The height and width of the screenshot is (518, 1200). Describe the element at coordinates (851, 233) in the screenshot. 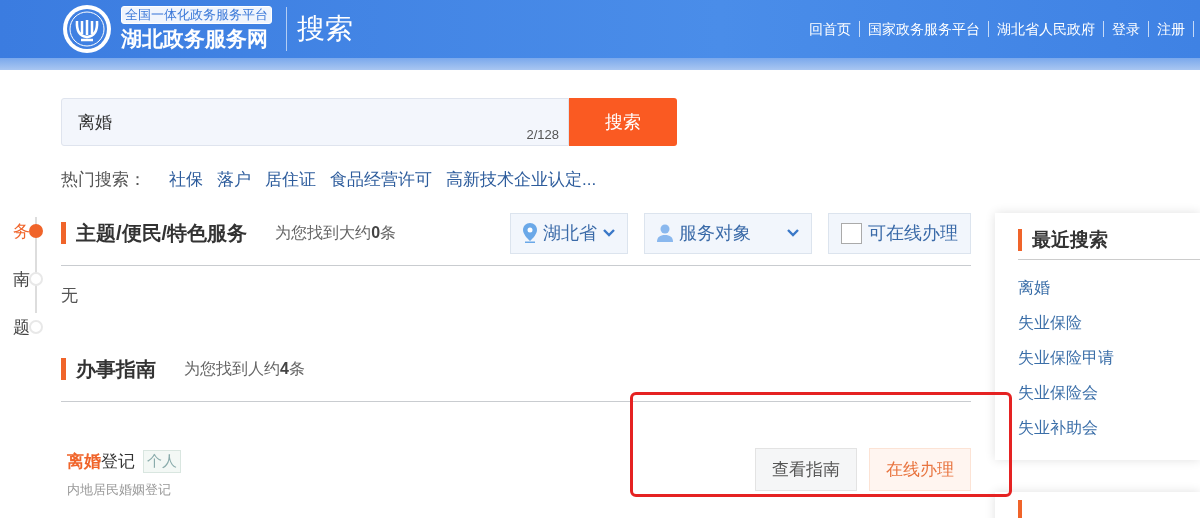

I see `checkbox` at that location.